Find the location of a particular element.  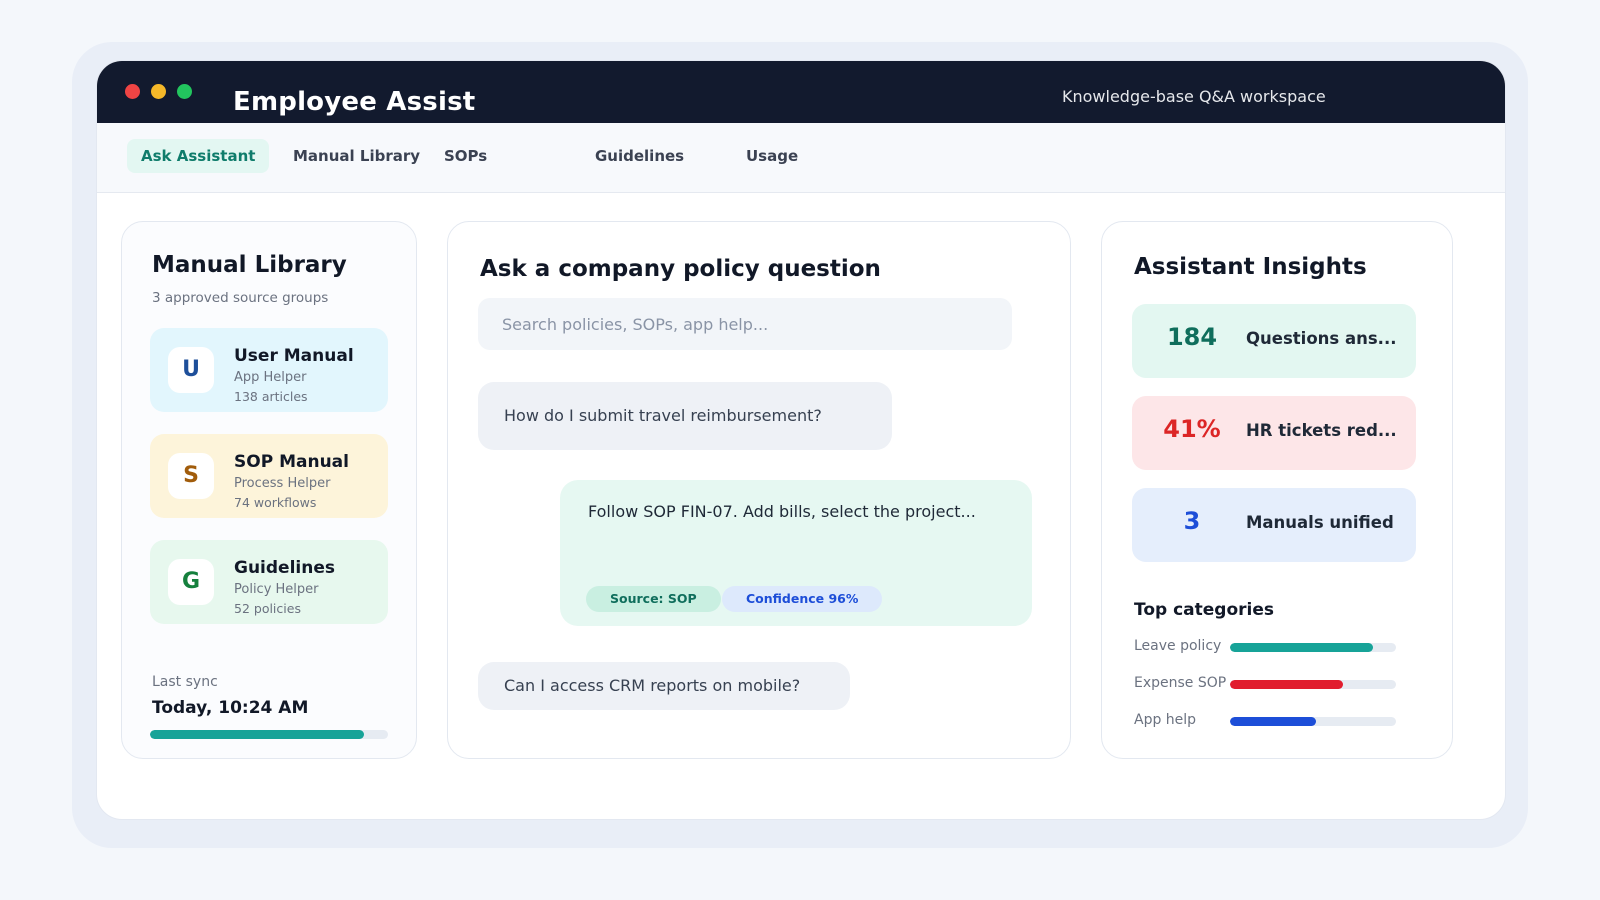

stat-card-manuals: 3 Manuals unified is located at coordinates (1274, 525).